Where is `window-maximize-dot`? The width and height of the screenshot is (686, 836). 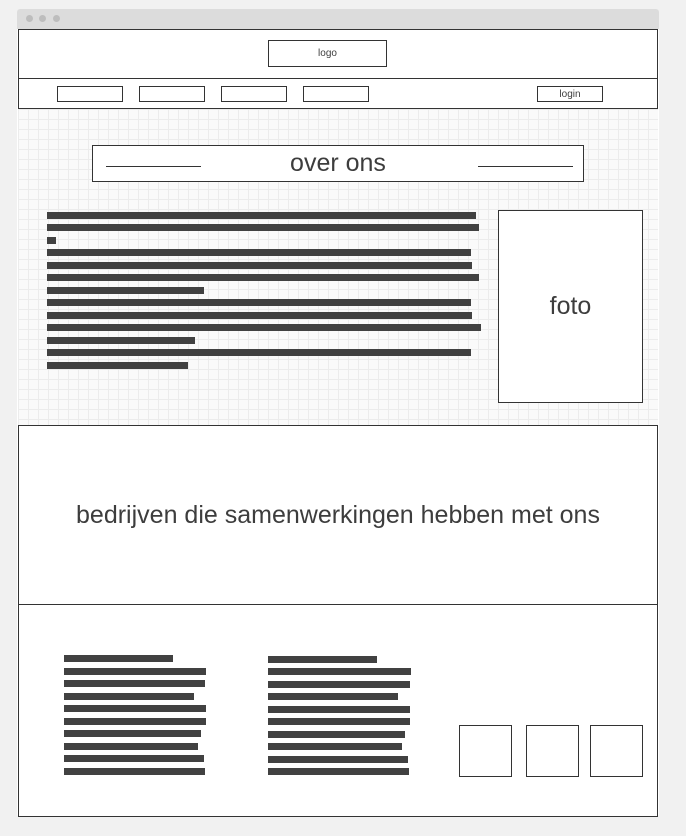 window-maximize-dot is located at coordinates (56, 18).